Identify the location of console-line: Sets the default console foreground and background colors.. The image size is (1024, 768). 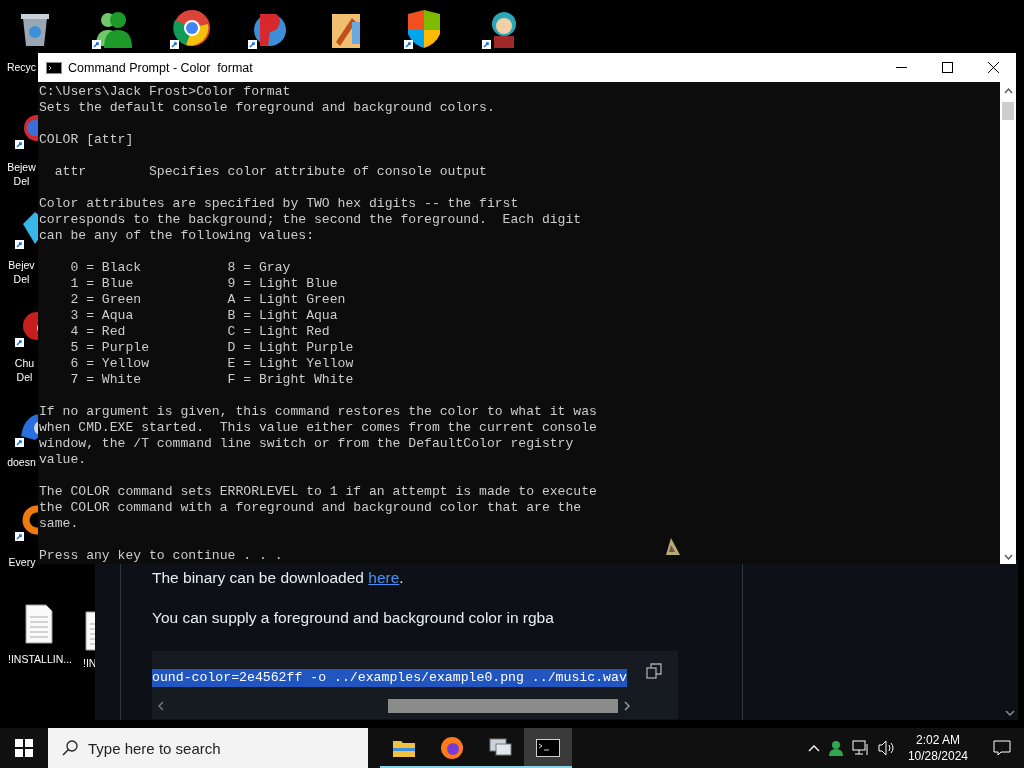
(267, 108).